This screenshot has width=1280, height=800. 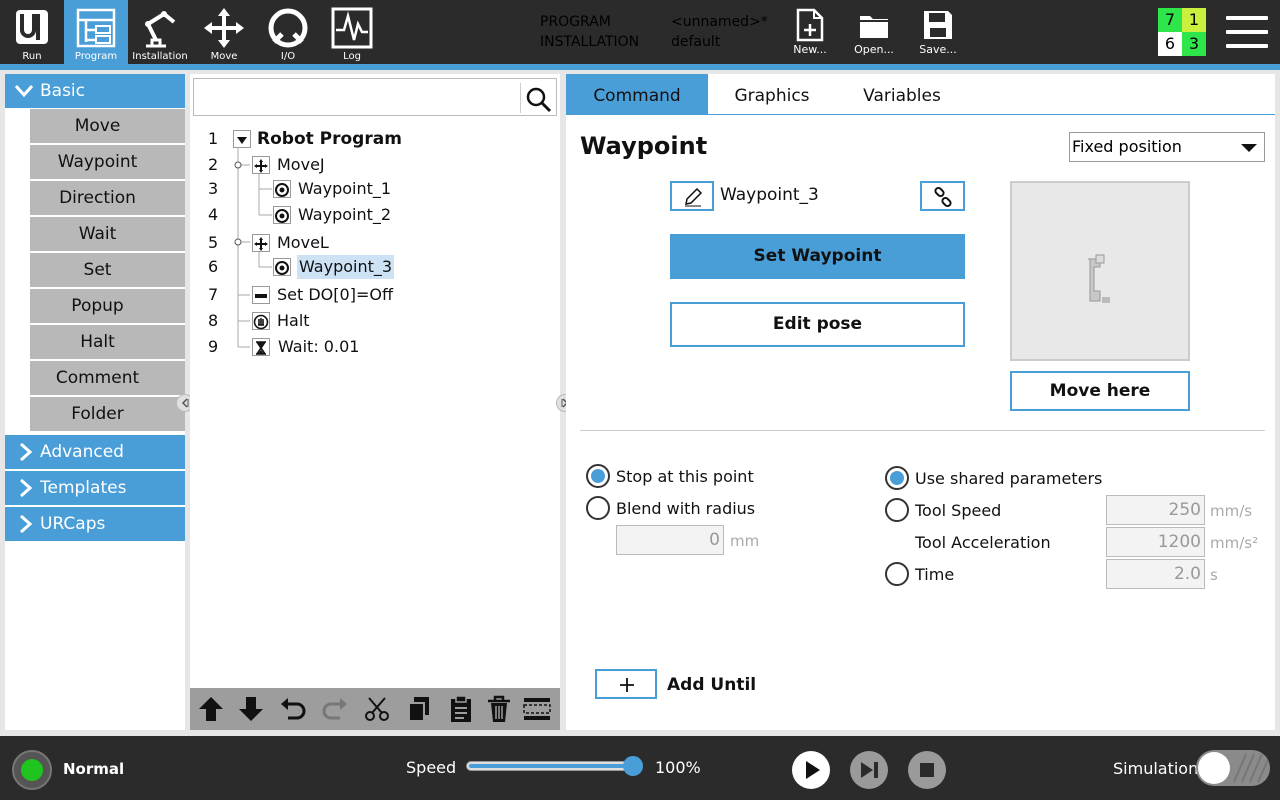 What do you see at coordinates (375, 215) in the screenshot?
I see `tree-row-4: 4 Waypoint_2` at bounding box center [375, 215].